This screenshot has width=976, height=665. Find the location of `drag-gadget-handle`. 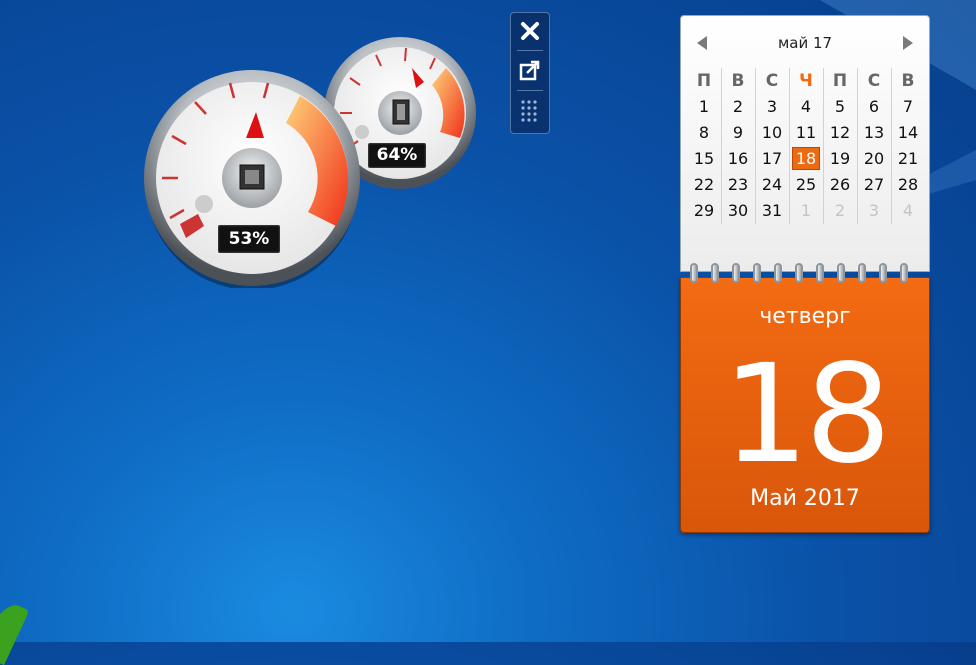

drag-gadget-handle is located at coordinates (530, 111).